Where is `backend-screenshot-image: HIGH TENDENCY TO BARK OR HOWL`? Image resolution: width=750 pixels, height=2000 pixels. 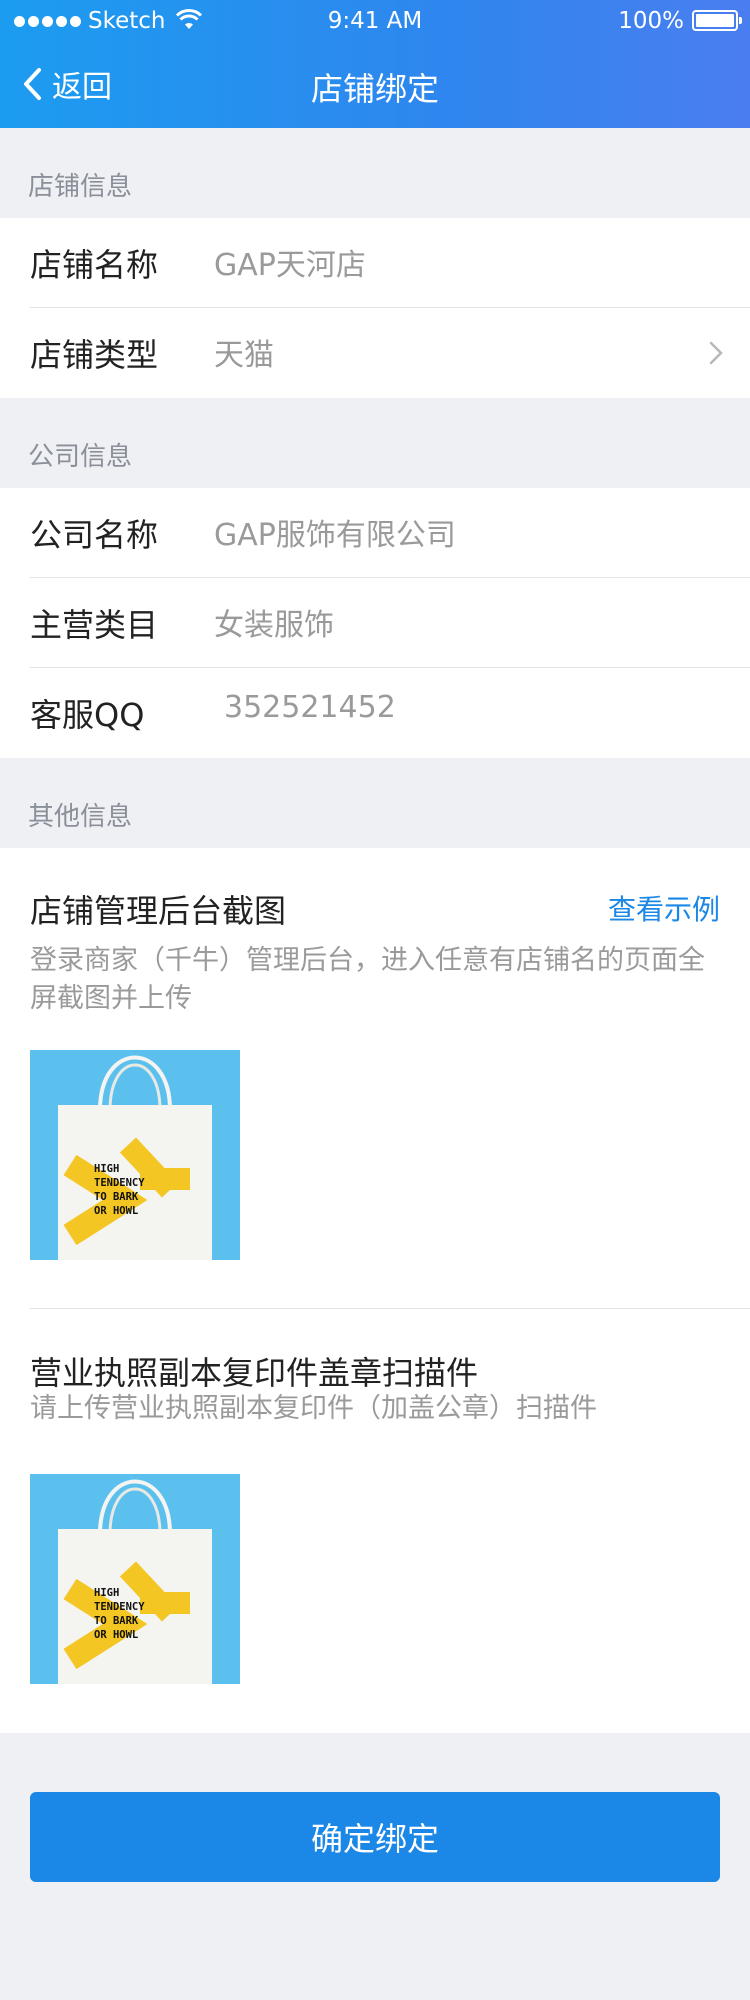
backend-screenshot-image: HIGH TENDENCY TO BARK OR HOWL is located at coordinates (135, 1155).